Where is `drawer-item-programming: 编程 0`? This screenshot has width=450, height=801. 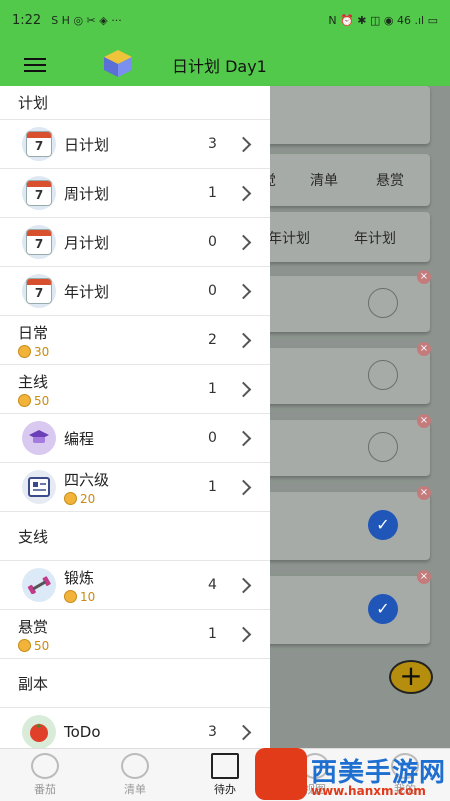
drawer-item-programming: 编程 0 is located at coordinates (135, 438).